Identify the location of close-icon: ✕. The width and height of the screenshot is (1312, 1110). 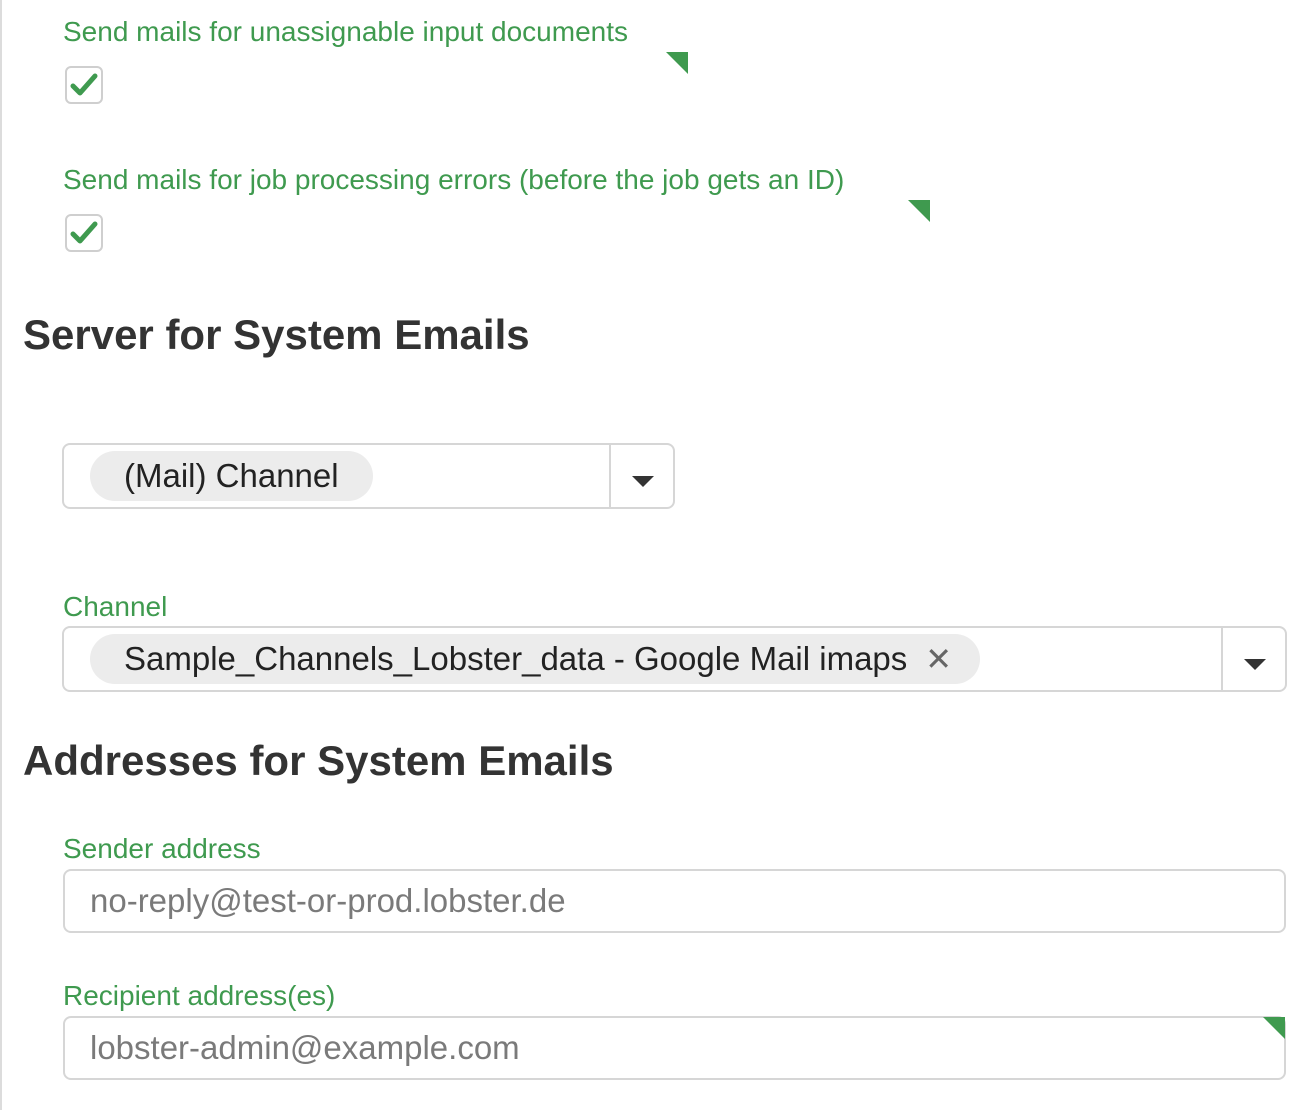
(938, 659).